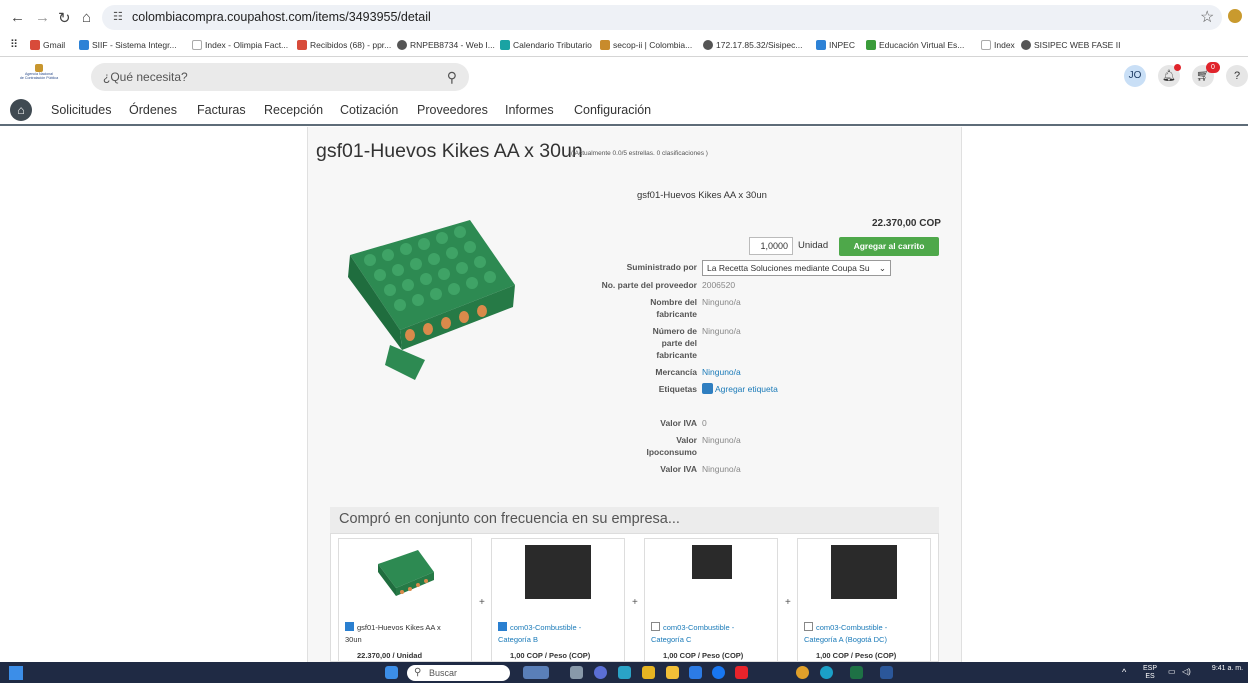 This screenshot has height=683, width=1248. I want to click on part-no-value: 2006520, so click(719, 285).